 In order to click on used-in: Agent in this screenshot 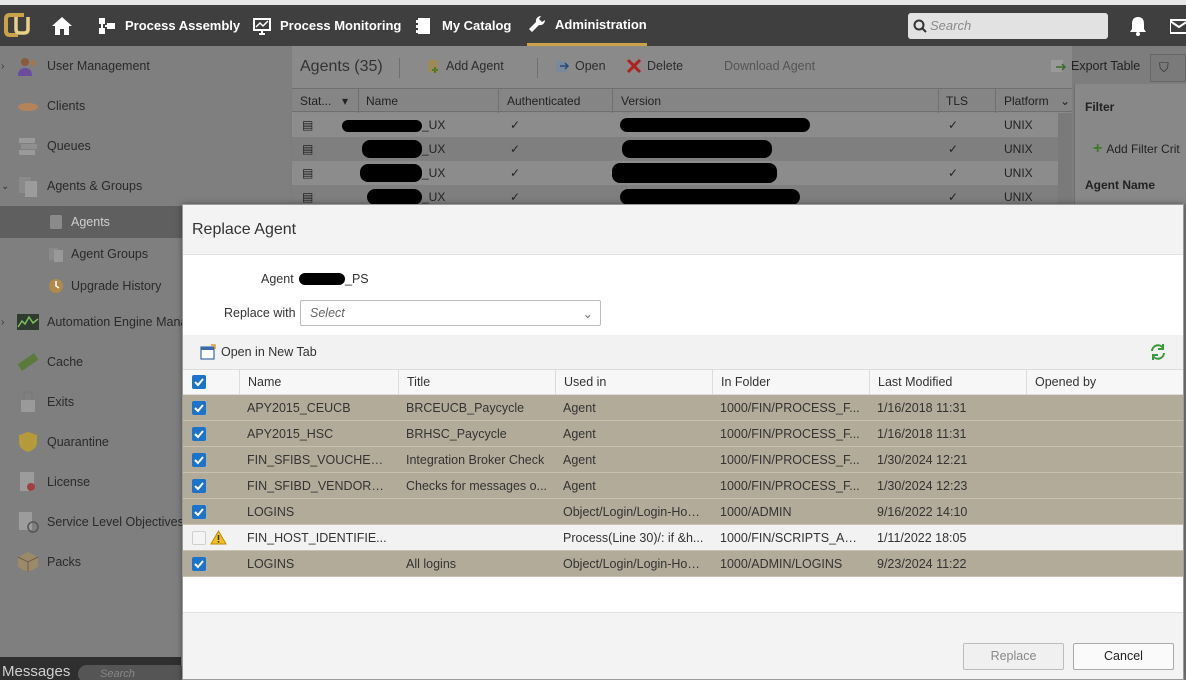, I will do `click(579, 408)`.